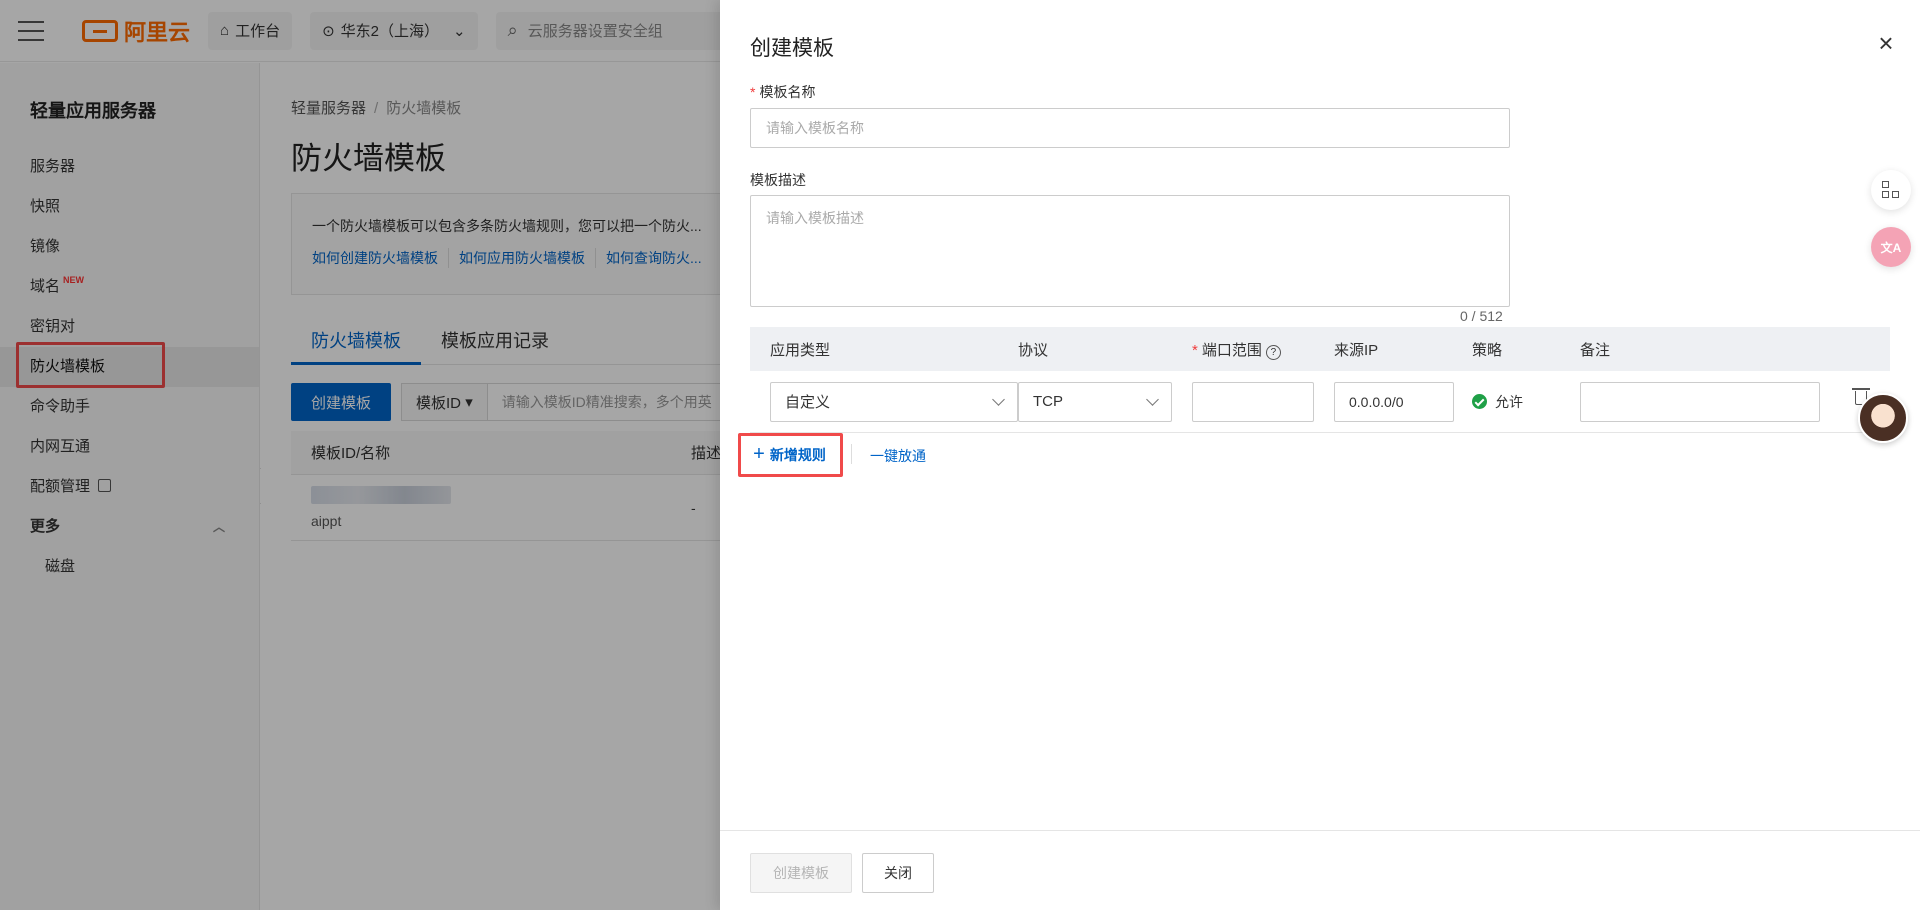 The image size is (1920, 910). I want to click on policy-status: 允许, so click(1526, 402).